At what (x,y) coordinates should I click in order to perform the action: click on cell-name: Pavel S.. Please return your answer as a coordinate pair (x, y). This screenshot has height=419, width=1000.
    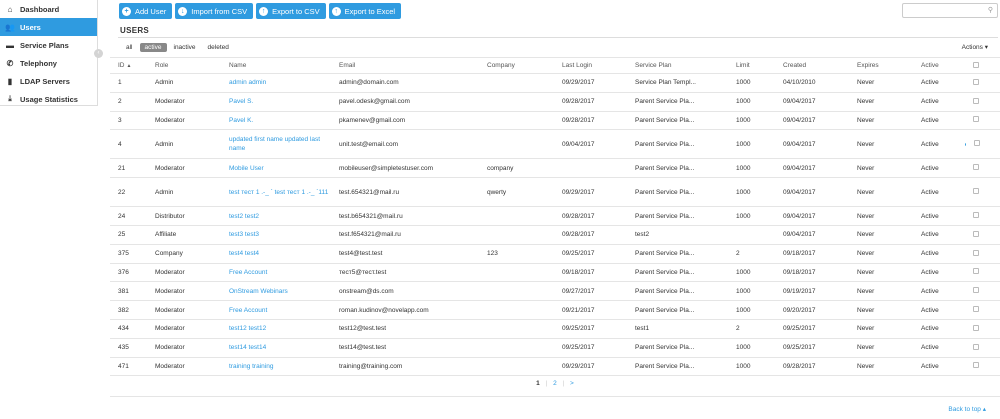
    Looking at the image, I should click on (276, 102).